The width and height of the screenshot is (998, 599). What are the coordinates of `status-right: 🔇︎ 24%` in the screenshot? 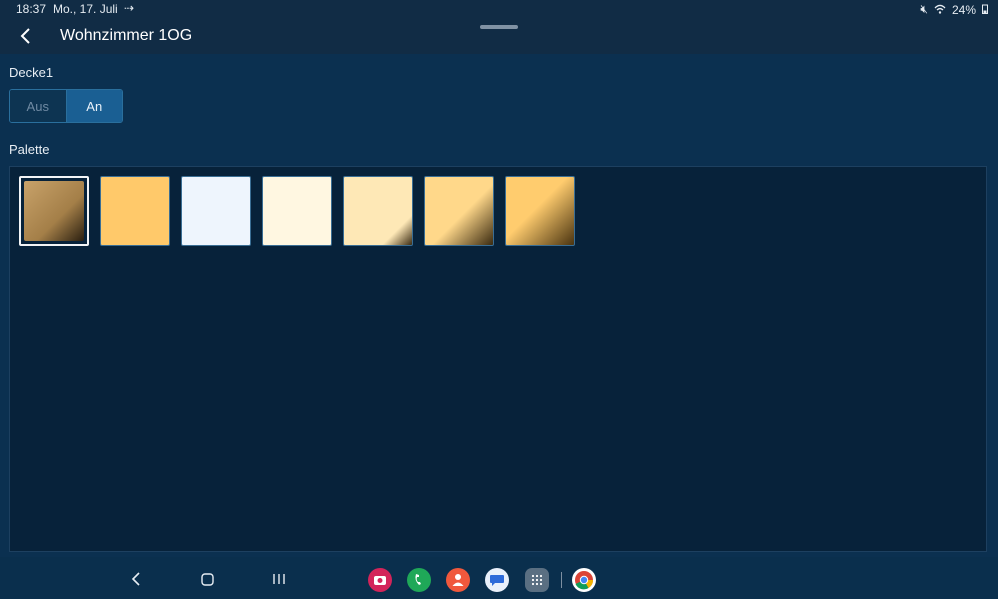 It's located at (954, 9).